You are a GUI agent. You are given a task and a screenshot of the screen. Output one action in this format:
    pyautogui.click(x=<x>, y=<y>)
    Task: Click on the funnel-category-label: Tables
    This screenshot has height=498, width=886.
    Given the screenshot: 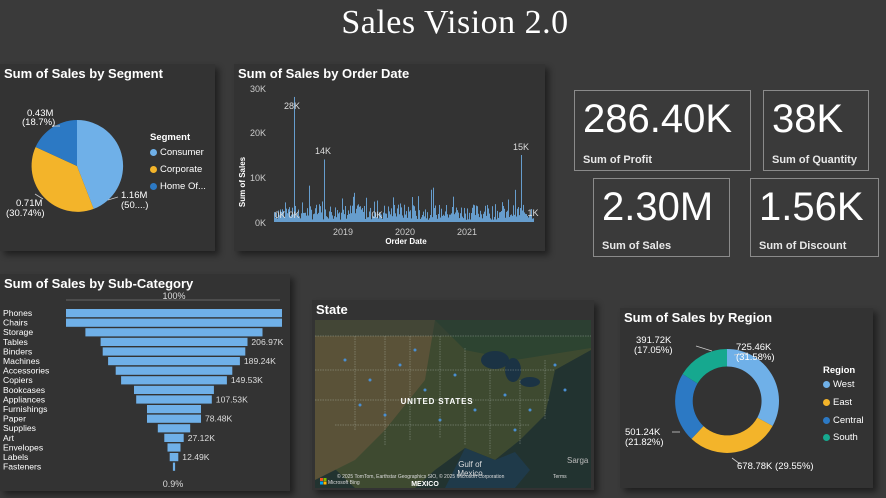 What is the action you would take?
    pyautogui.click(x=15, y=342)
    